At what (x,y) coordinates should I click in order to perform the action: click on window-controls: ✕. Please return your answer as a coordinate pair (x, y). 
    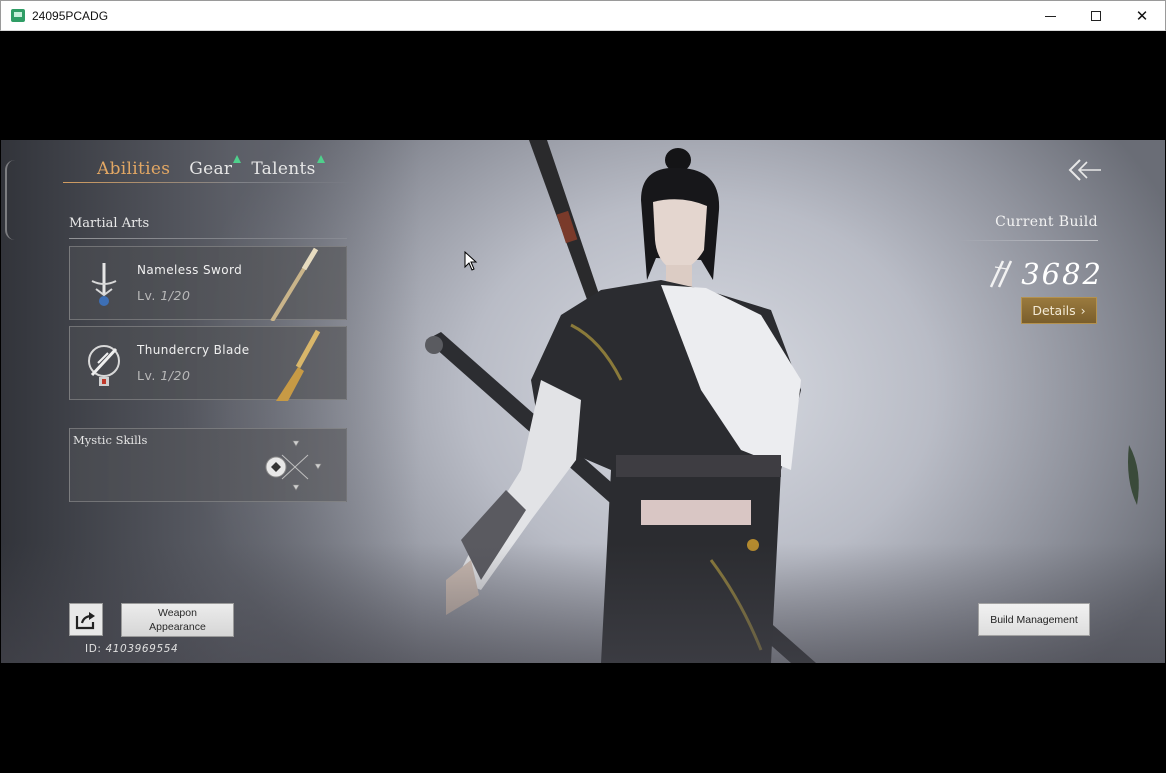
    Looking at the image, I should click on (1096, 16).